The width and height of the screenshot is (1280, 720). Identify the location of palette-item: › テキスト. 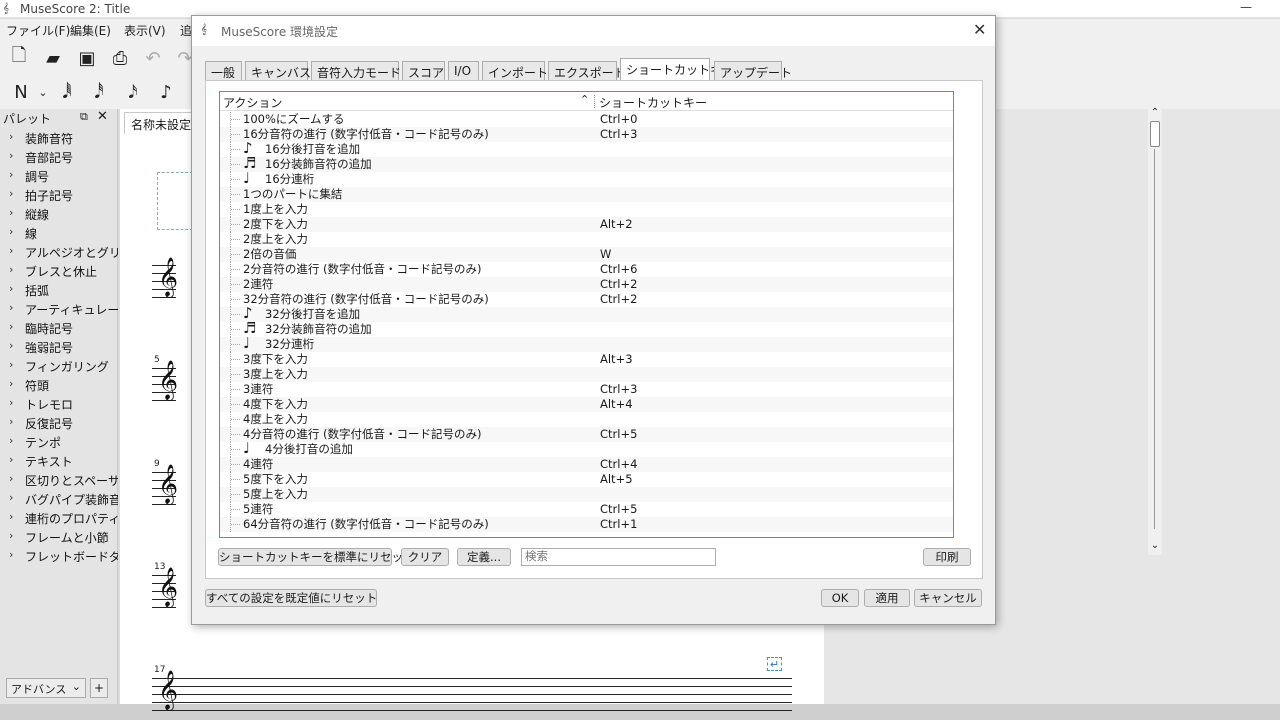
(59, 460).